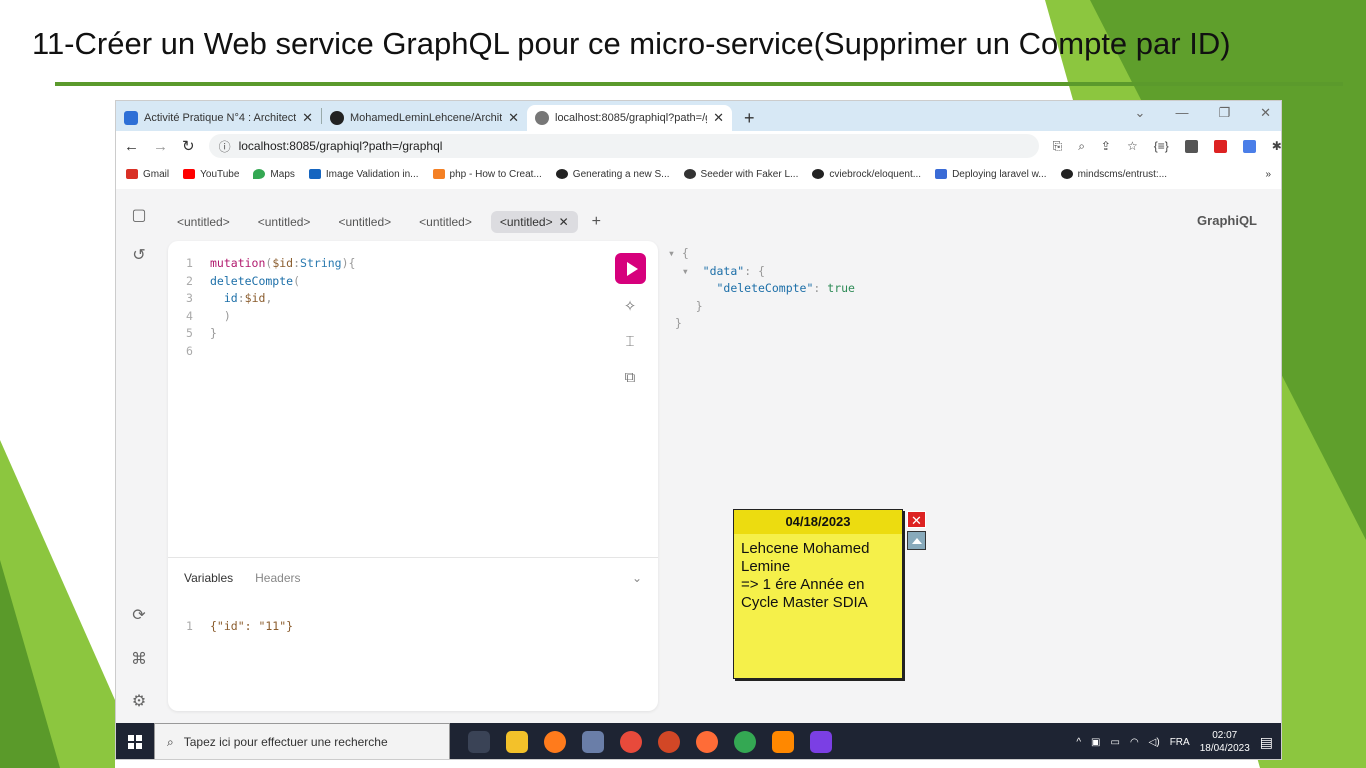  Describe the element at coordinates (239, 626) in the screenshot. I see `variables-editor: 1 {"id": "11"}` at that location.